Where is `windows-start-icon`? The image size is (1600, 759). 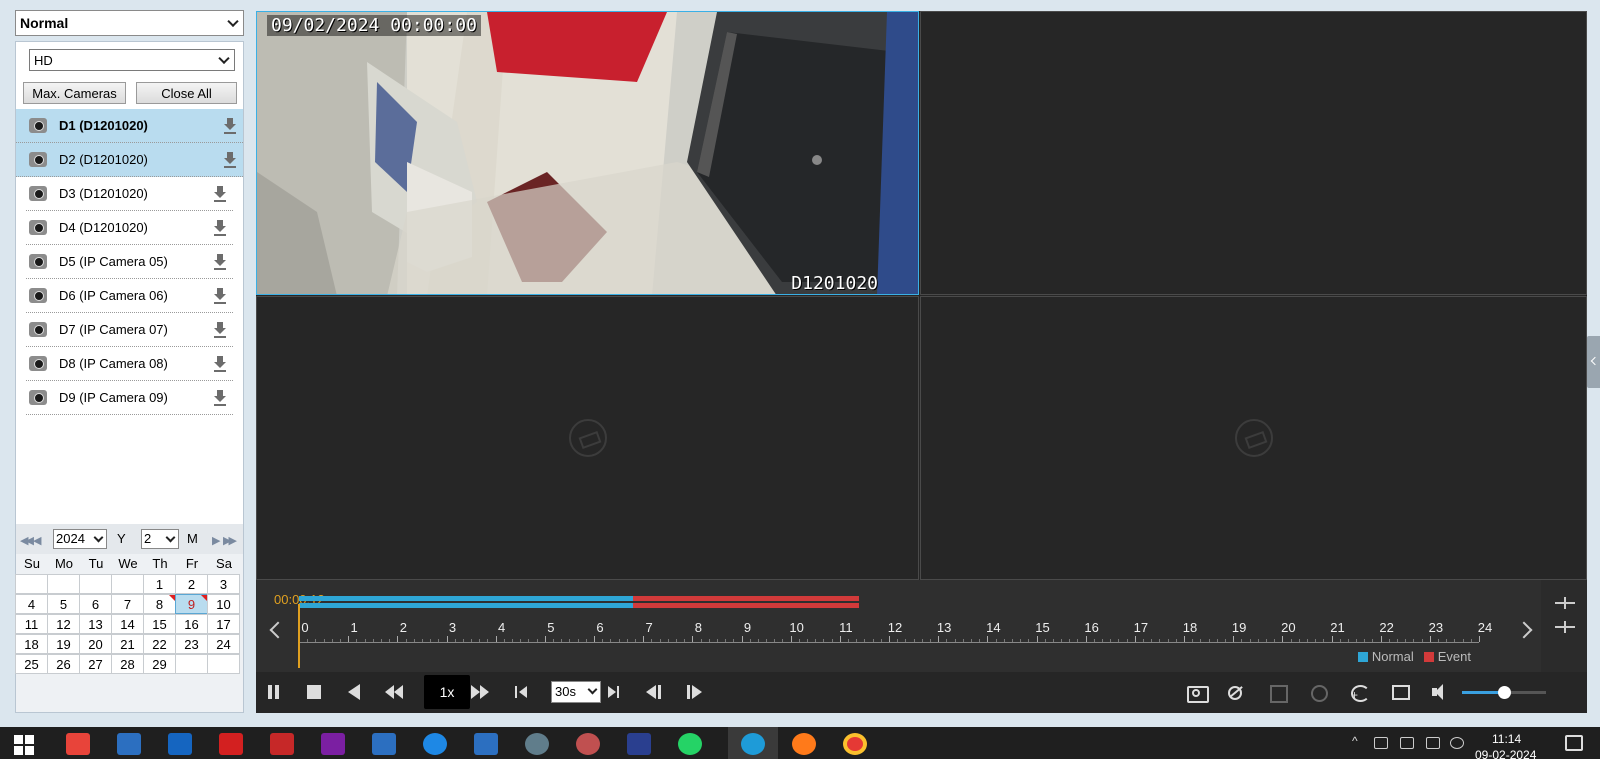
windows-start-icon is located at coordinates (24, 745).